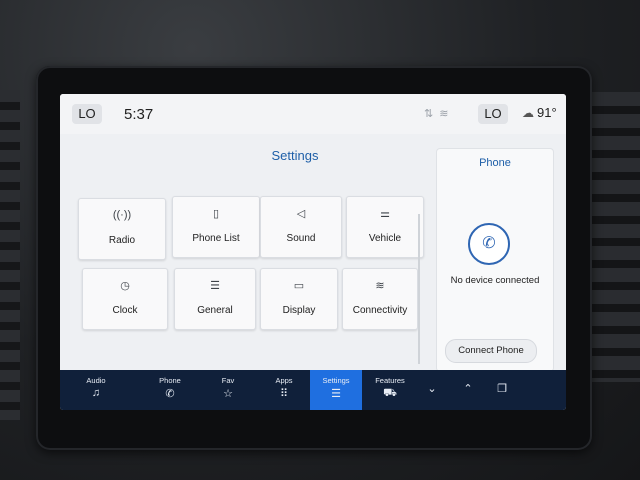 This screenshot has width=640, height=480. I want to click on clock-time: 5:37, so click(139, 114).